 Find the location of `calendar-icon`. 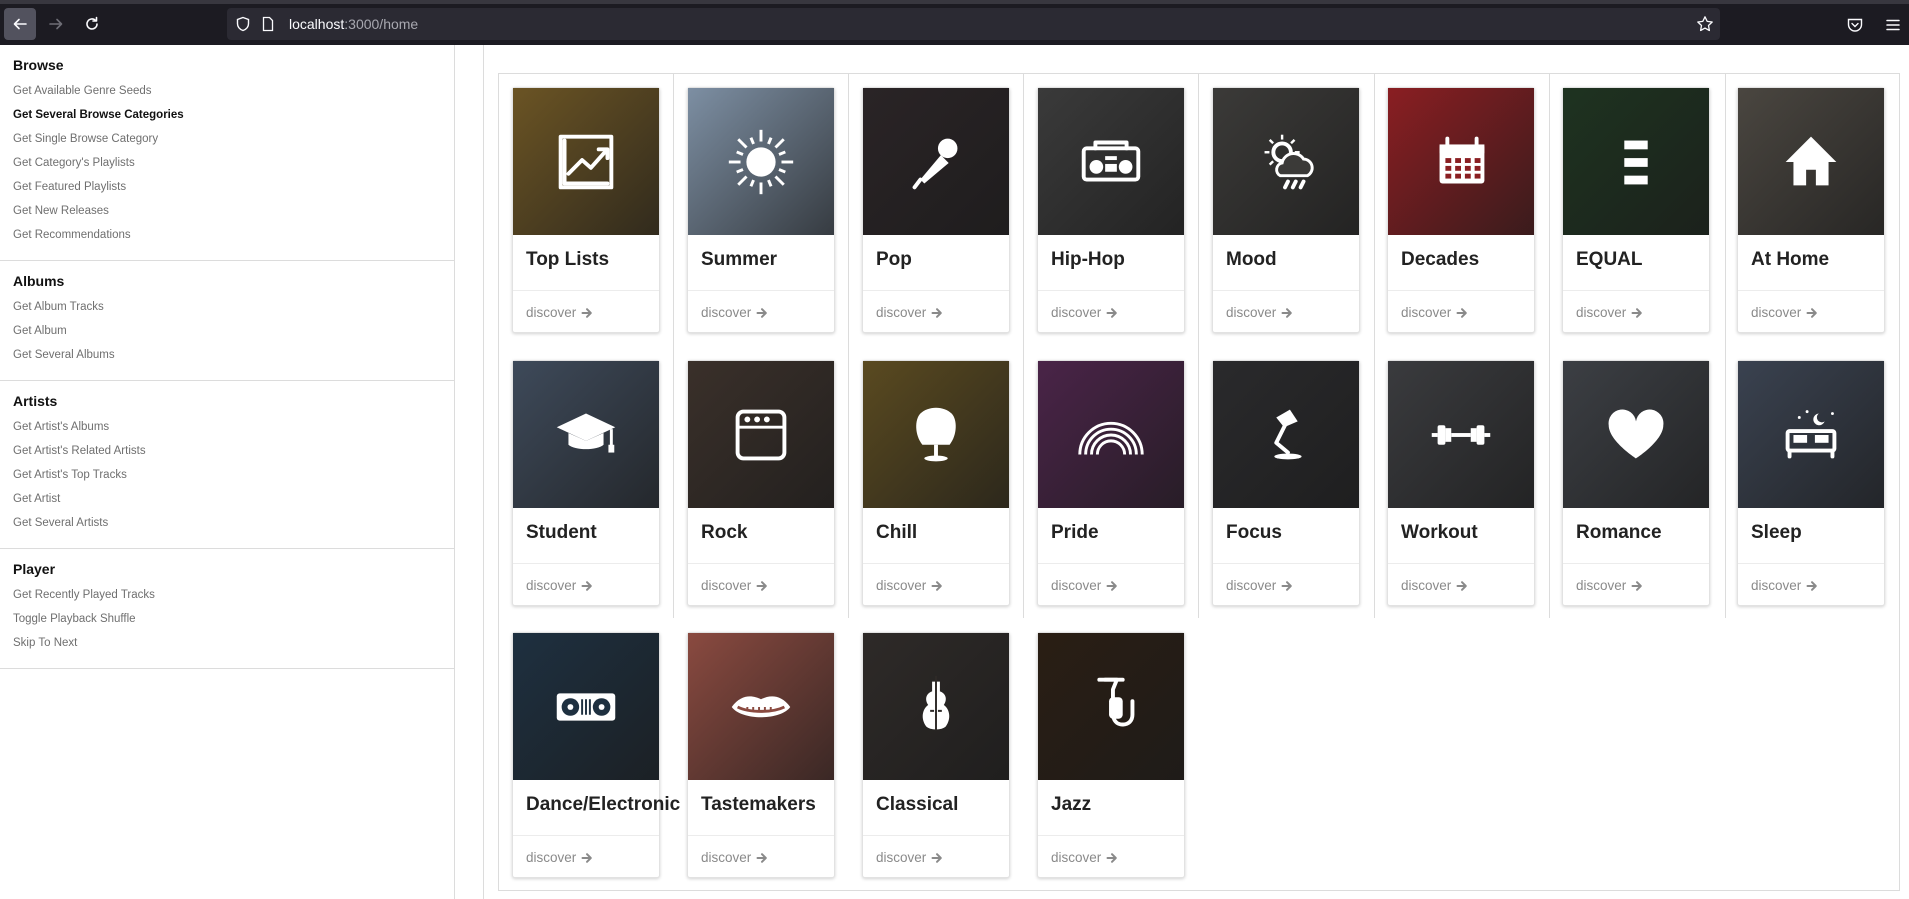

calendar-icon is located at coordinates (1462, 159).